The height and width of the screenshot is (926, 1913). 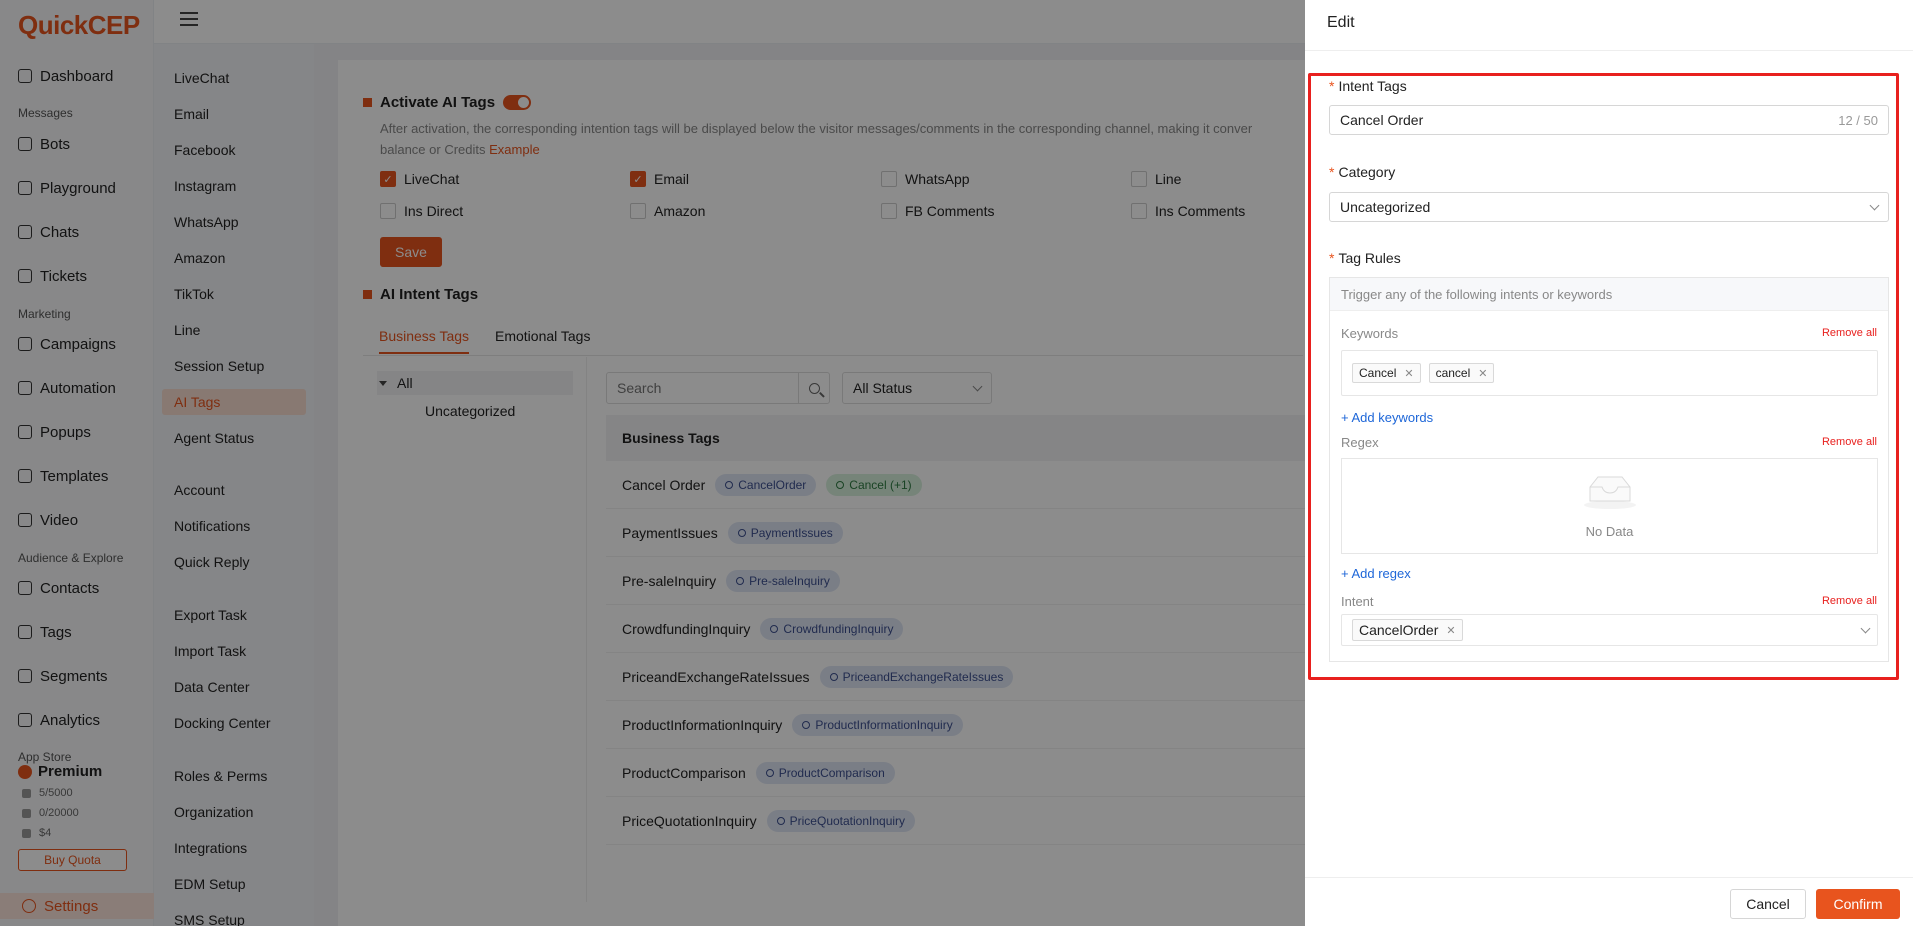 I want to click on empty-inbox-icon, so click(x=1610, y=492).